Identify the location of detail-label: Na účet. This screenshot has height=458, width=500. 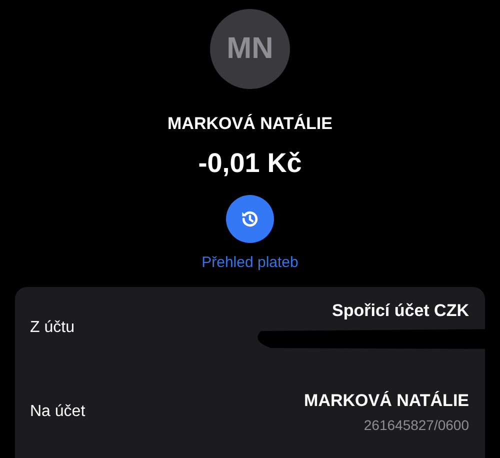
(58, 412).